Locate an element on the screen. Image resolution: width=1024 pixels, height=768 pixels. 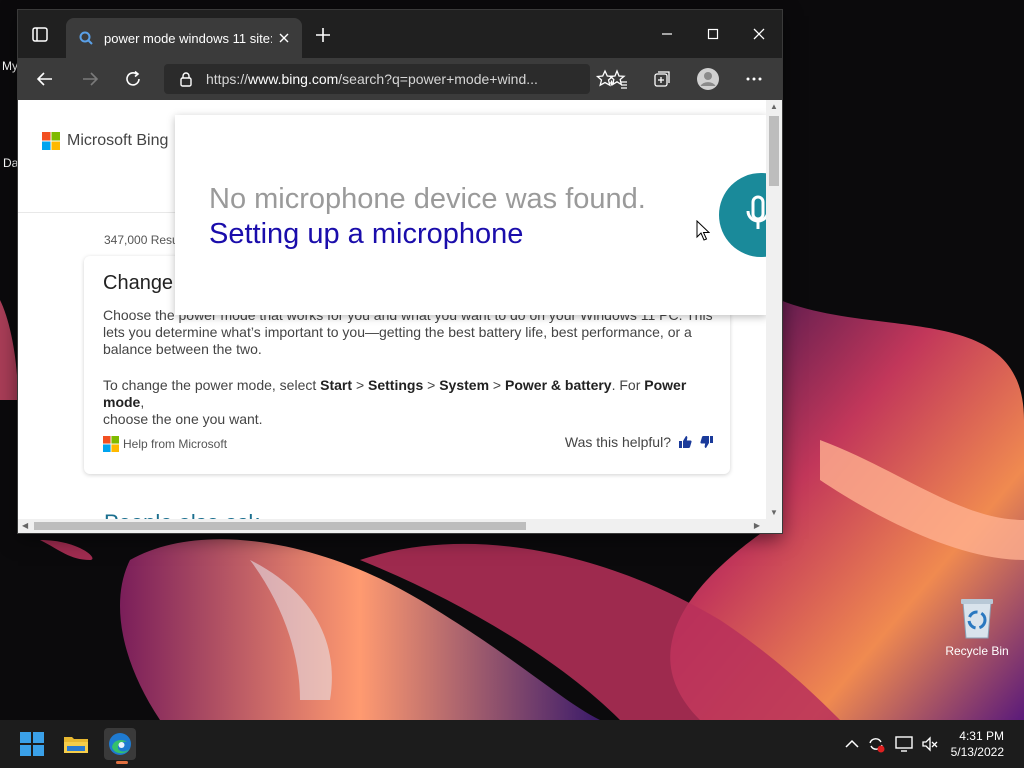
search-icon is located at coordinates (86, 38).